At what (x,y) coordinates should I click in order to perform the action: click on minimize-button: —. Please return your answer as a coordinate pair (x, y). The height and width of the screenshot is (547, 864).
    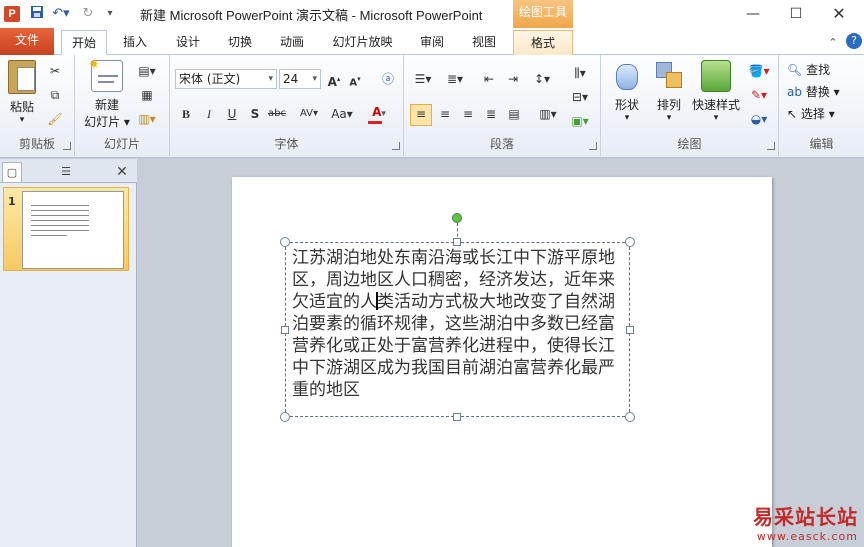
    Looking at the image, I should click on (753, 14).